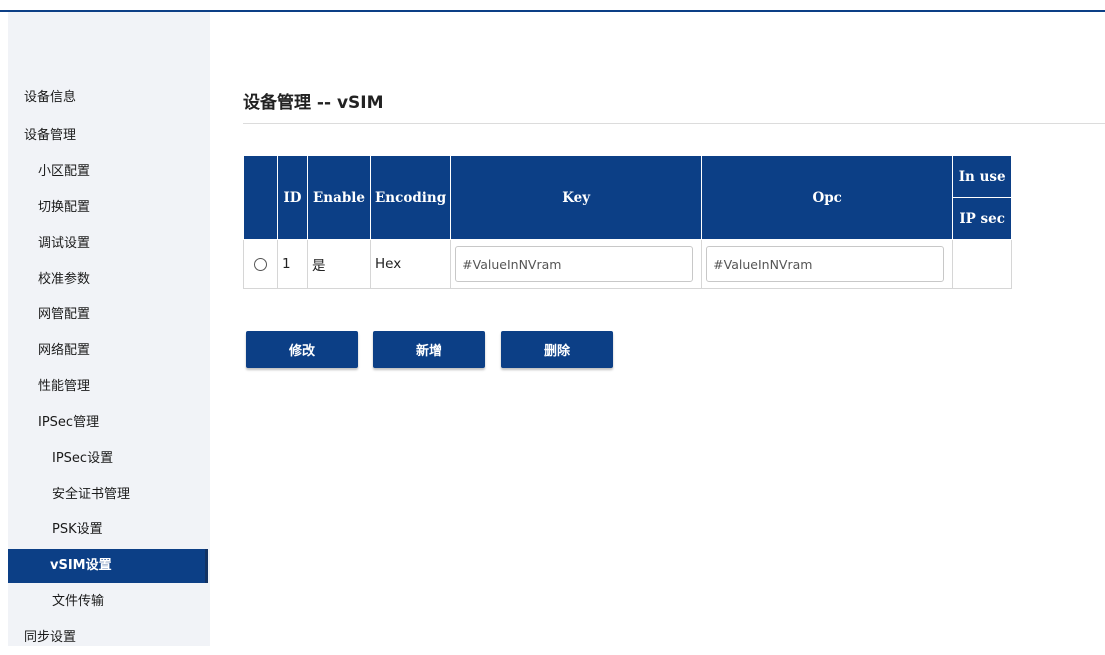 The height and width of the screenshot is (655, 1105). What do you see at coordinates (64, 280) in the screenshot?
I see `sidebar-item-calibration: 校准参数` at bounding box center [64, 280].